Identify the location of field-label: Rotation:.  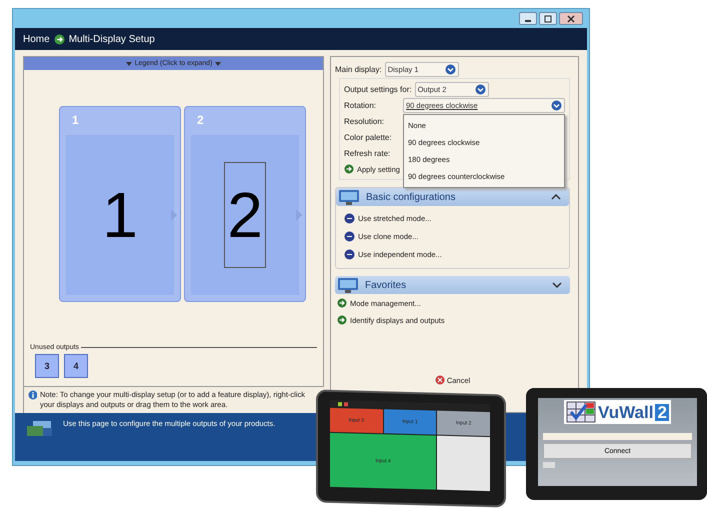
(361, 105).